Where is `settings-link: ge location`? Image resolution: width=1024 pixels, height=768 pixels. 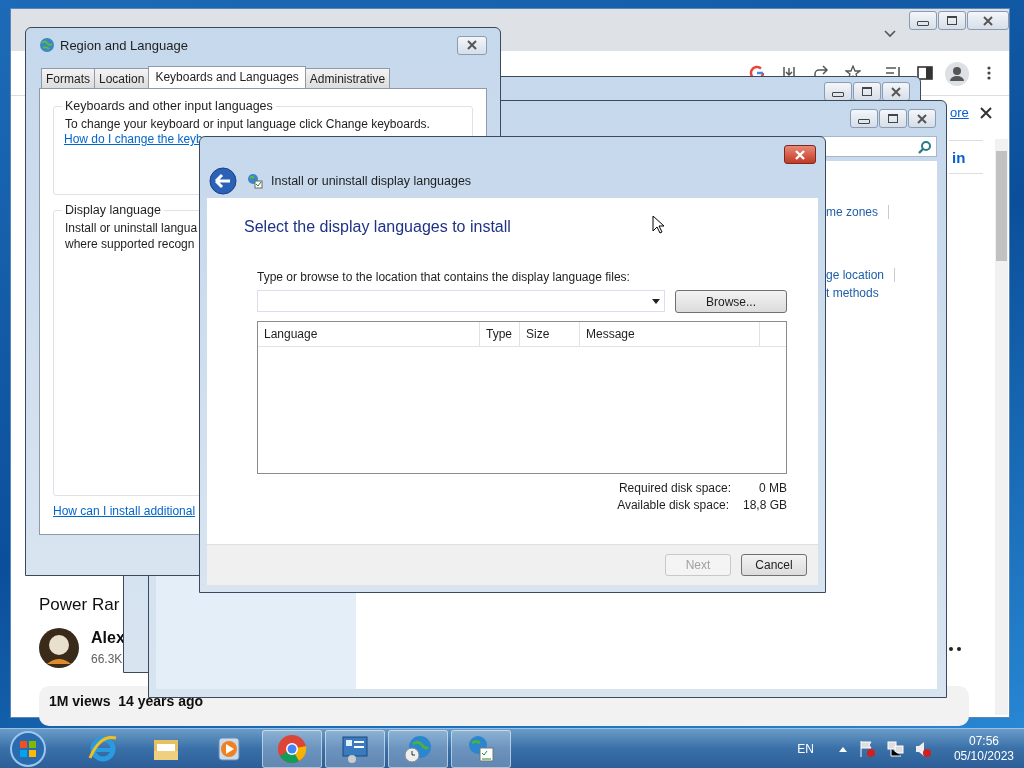
settings-link: ge location is located at coordinates (855, 275).